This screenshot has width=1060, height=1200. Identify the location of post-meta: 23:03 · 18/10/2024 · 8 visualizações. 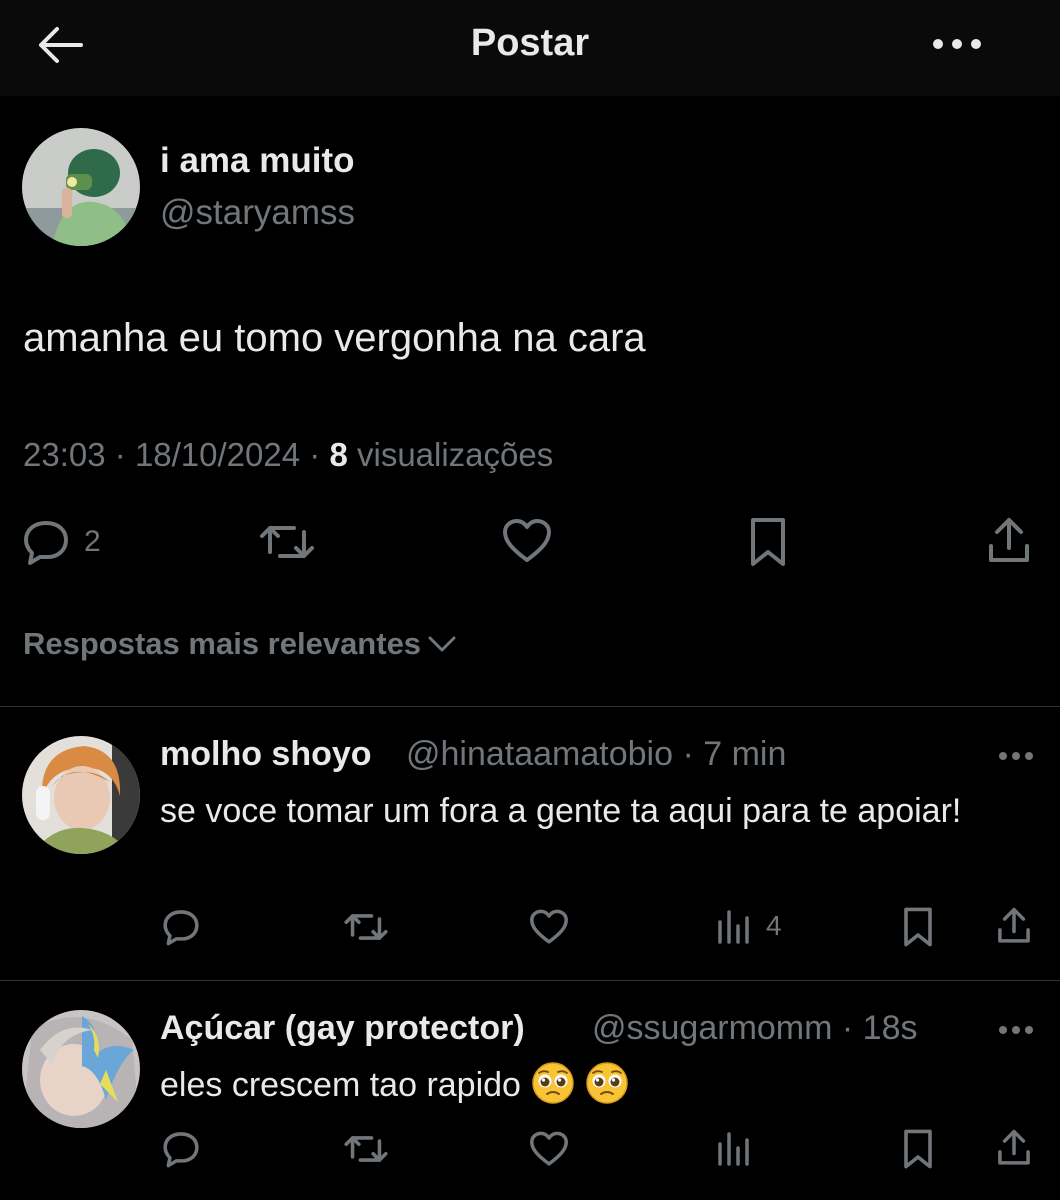
(288, 455).